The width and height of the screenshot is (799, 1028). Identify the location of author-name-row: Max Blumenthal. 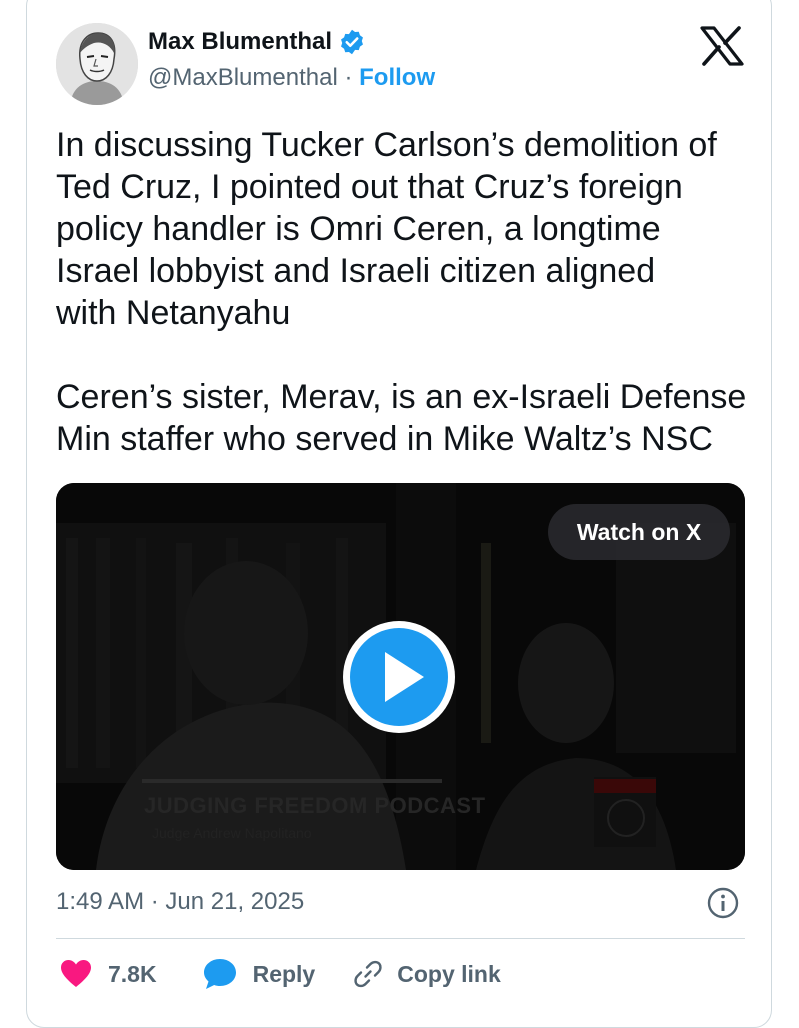
(257, 42).